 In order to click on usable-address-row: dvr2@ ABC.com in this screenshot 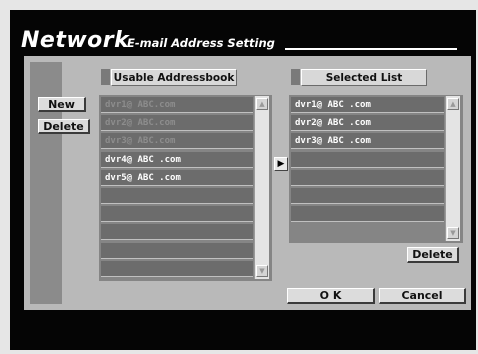, I will do `click(177, 123)`.